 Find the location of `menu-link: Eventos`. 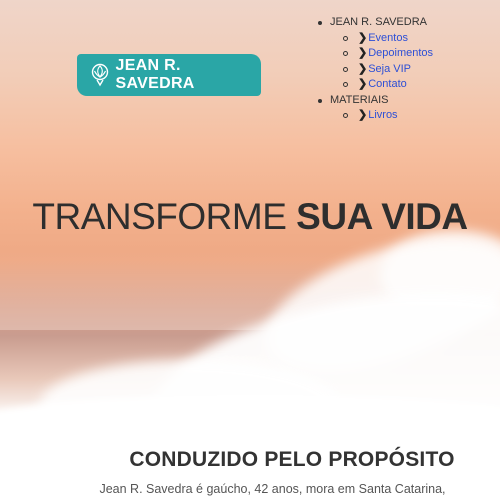

menu-link: Eventos is located at coordinates (388, 38).